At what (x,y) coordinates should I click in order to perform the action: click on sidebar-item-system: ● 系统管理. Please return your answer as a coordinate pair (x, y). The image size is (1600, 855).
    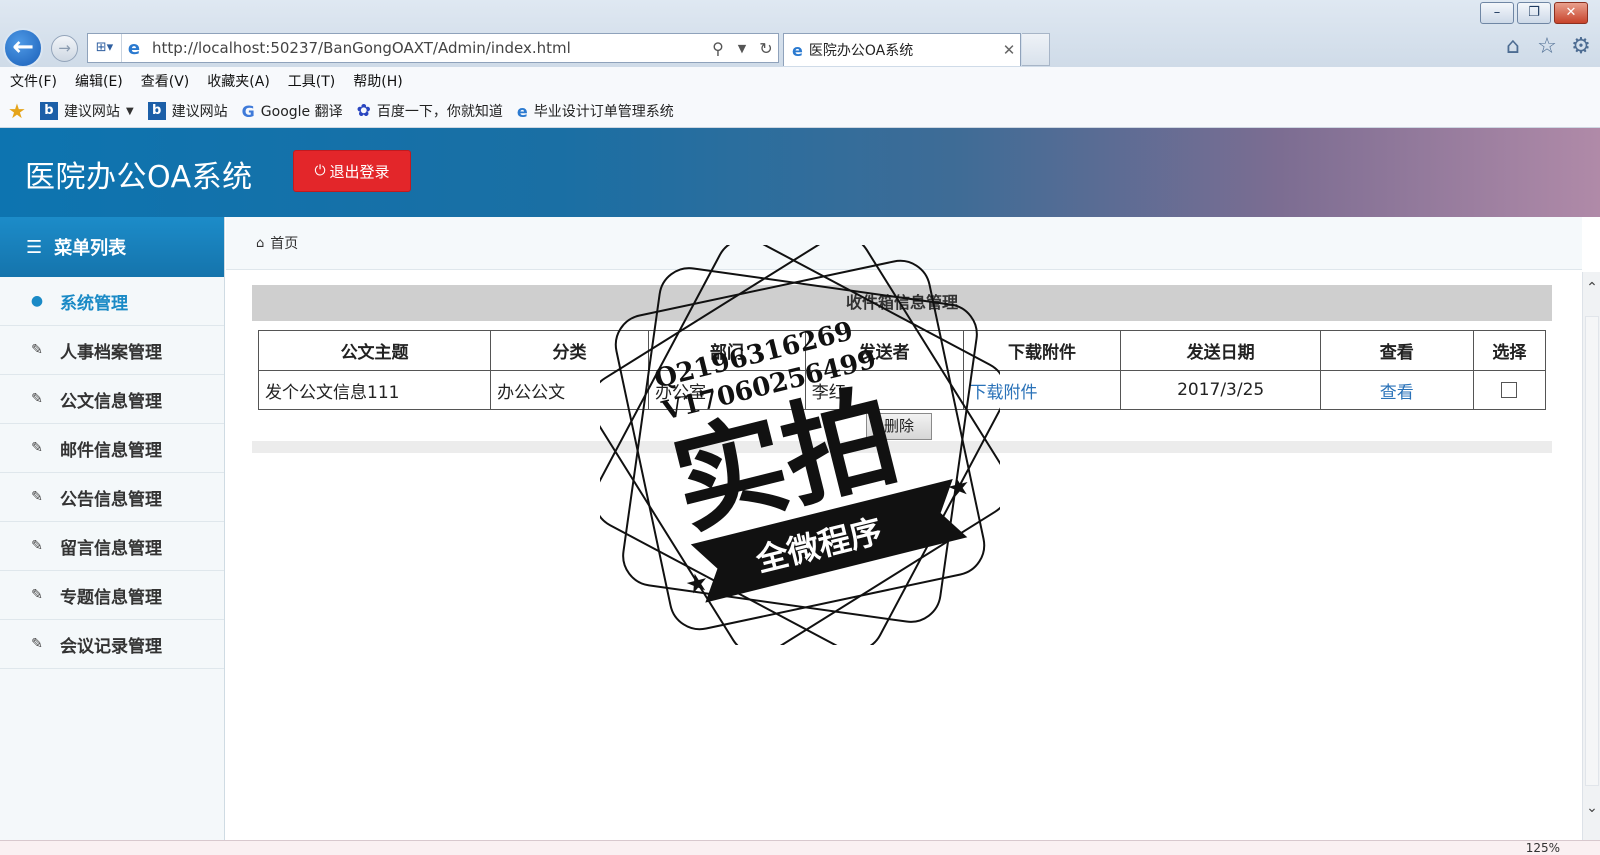
    Looking at the image, I should click on (112, 301).